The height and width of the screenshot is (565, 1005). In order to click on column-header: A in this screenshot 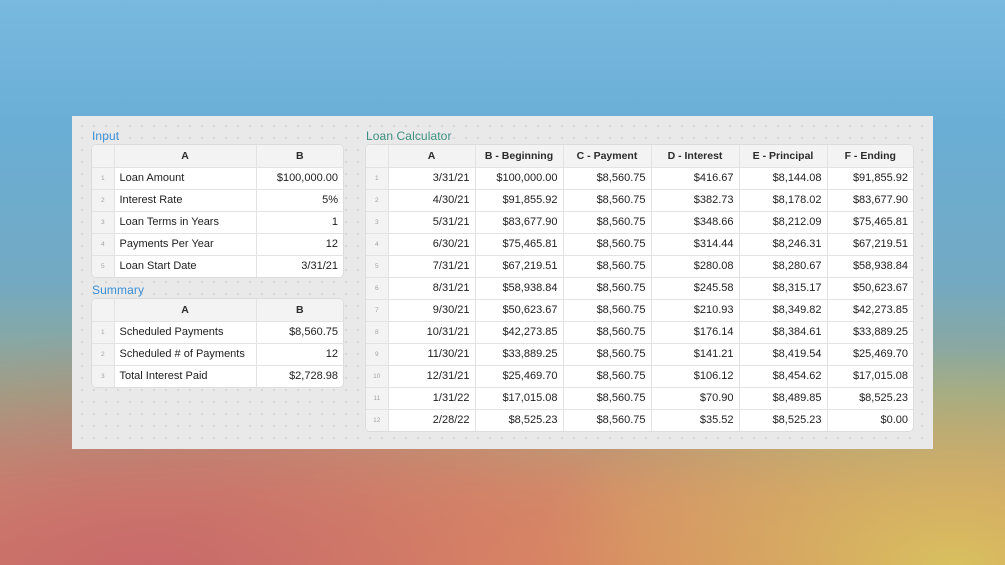, I will do `click(432, 156)`.